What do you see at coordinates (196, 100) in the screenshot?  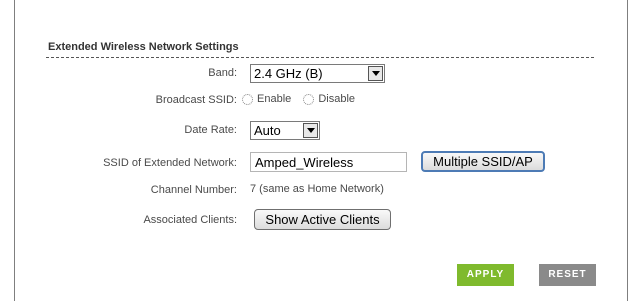 I see `broadcast-ssid-label: Broadcast SSID:` at bounding box center [196, 100].